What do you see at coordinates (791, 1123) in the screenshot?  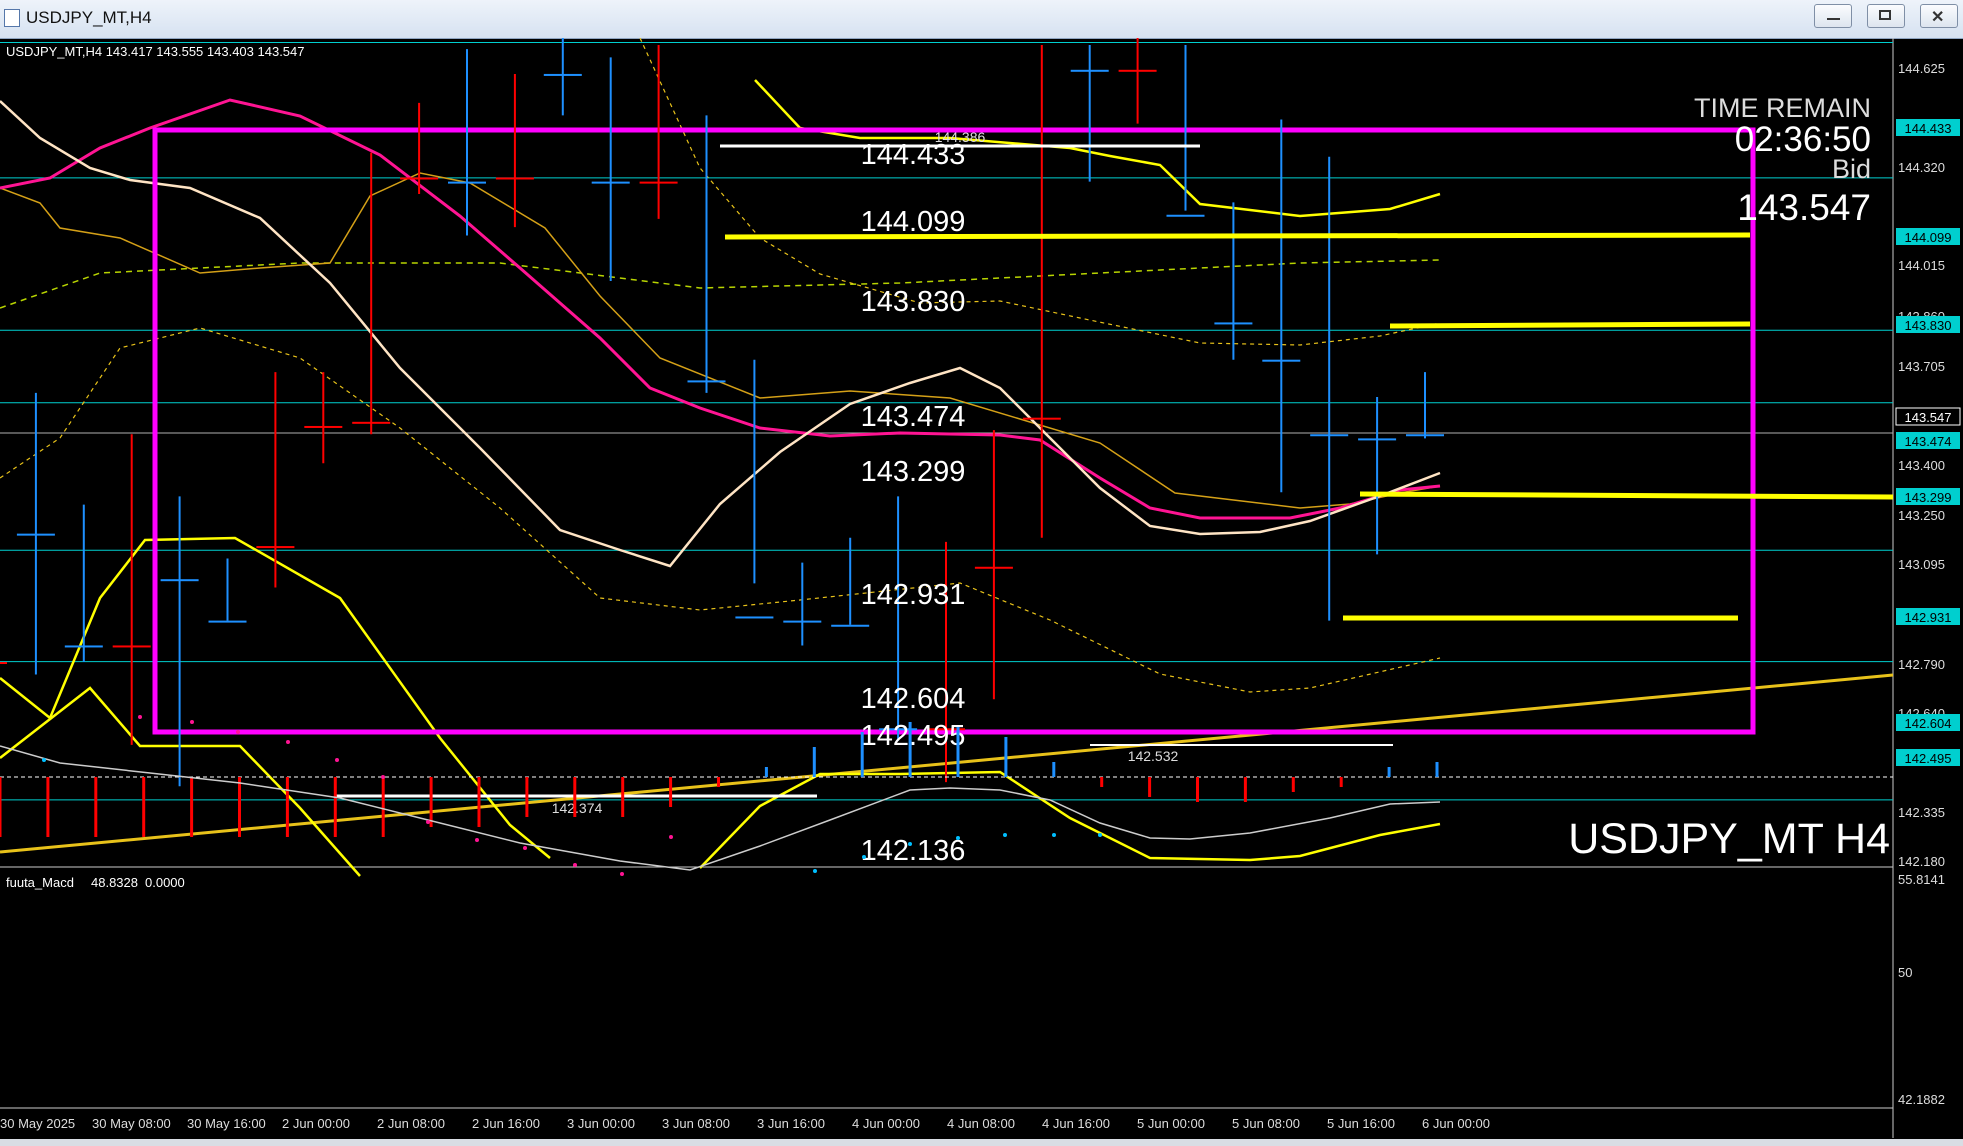 I see `time-tick: 3 Jun 16:00` at bounding box center [791, 1123].